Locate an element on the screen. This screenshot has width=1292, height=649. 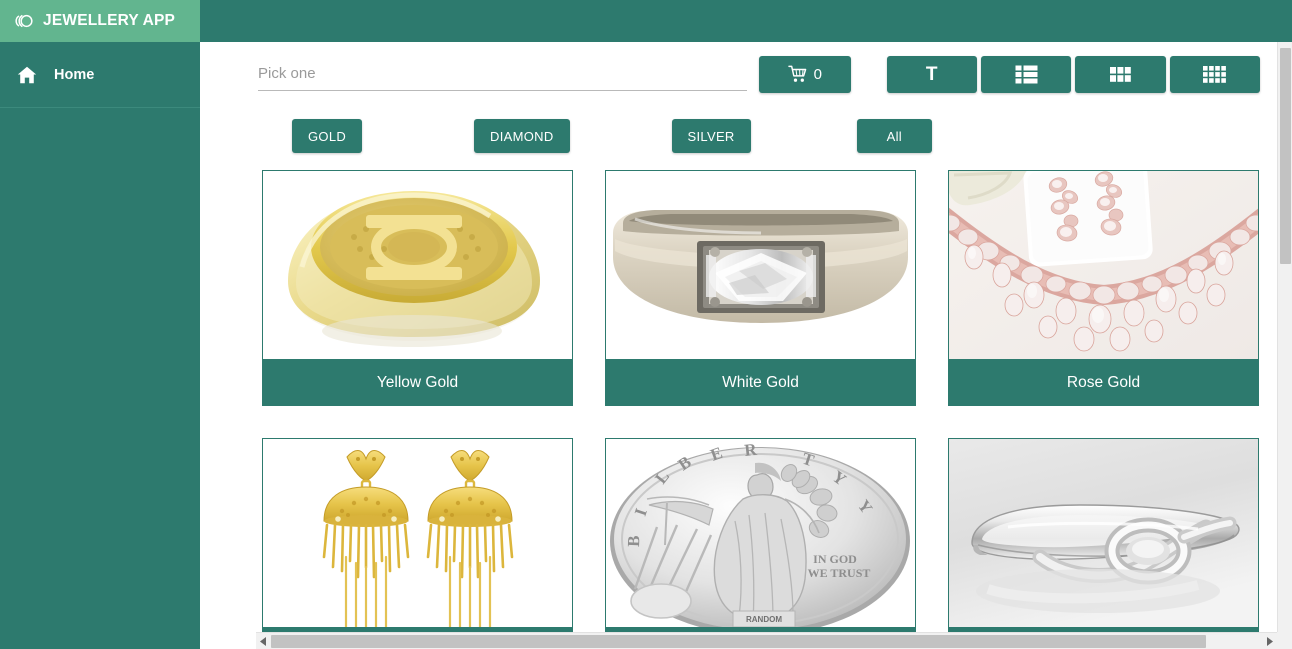
scroll-right-arrow-icon is located at coordinates (1269, 640).